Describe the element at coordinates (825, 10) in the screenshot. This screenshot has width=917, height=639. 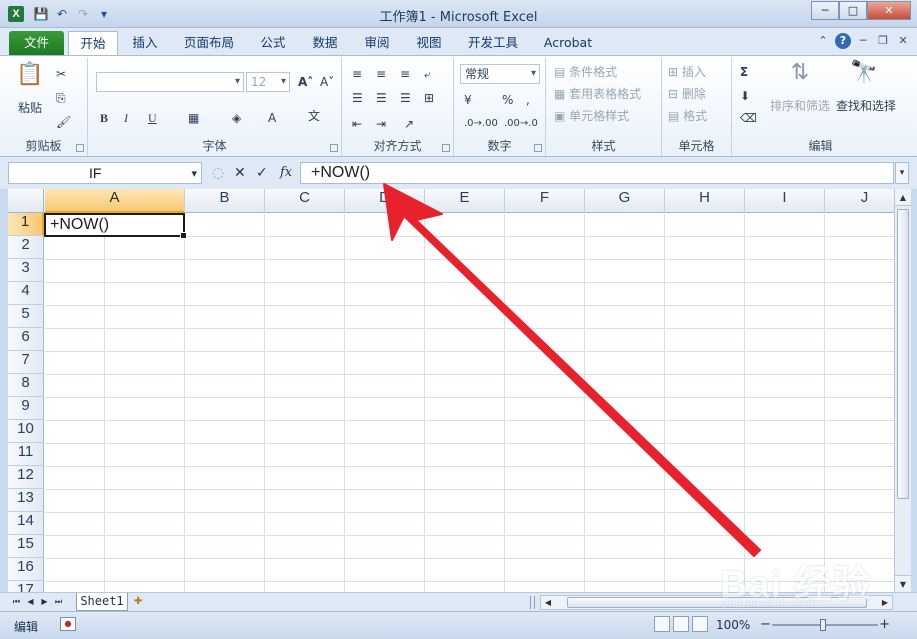
I see `minimize-button: ─` at that location.